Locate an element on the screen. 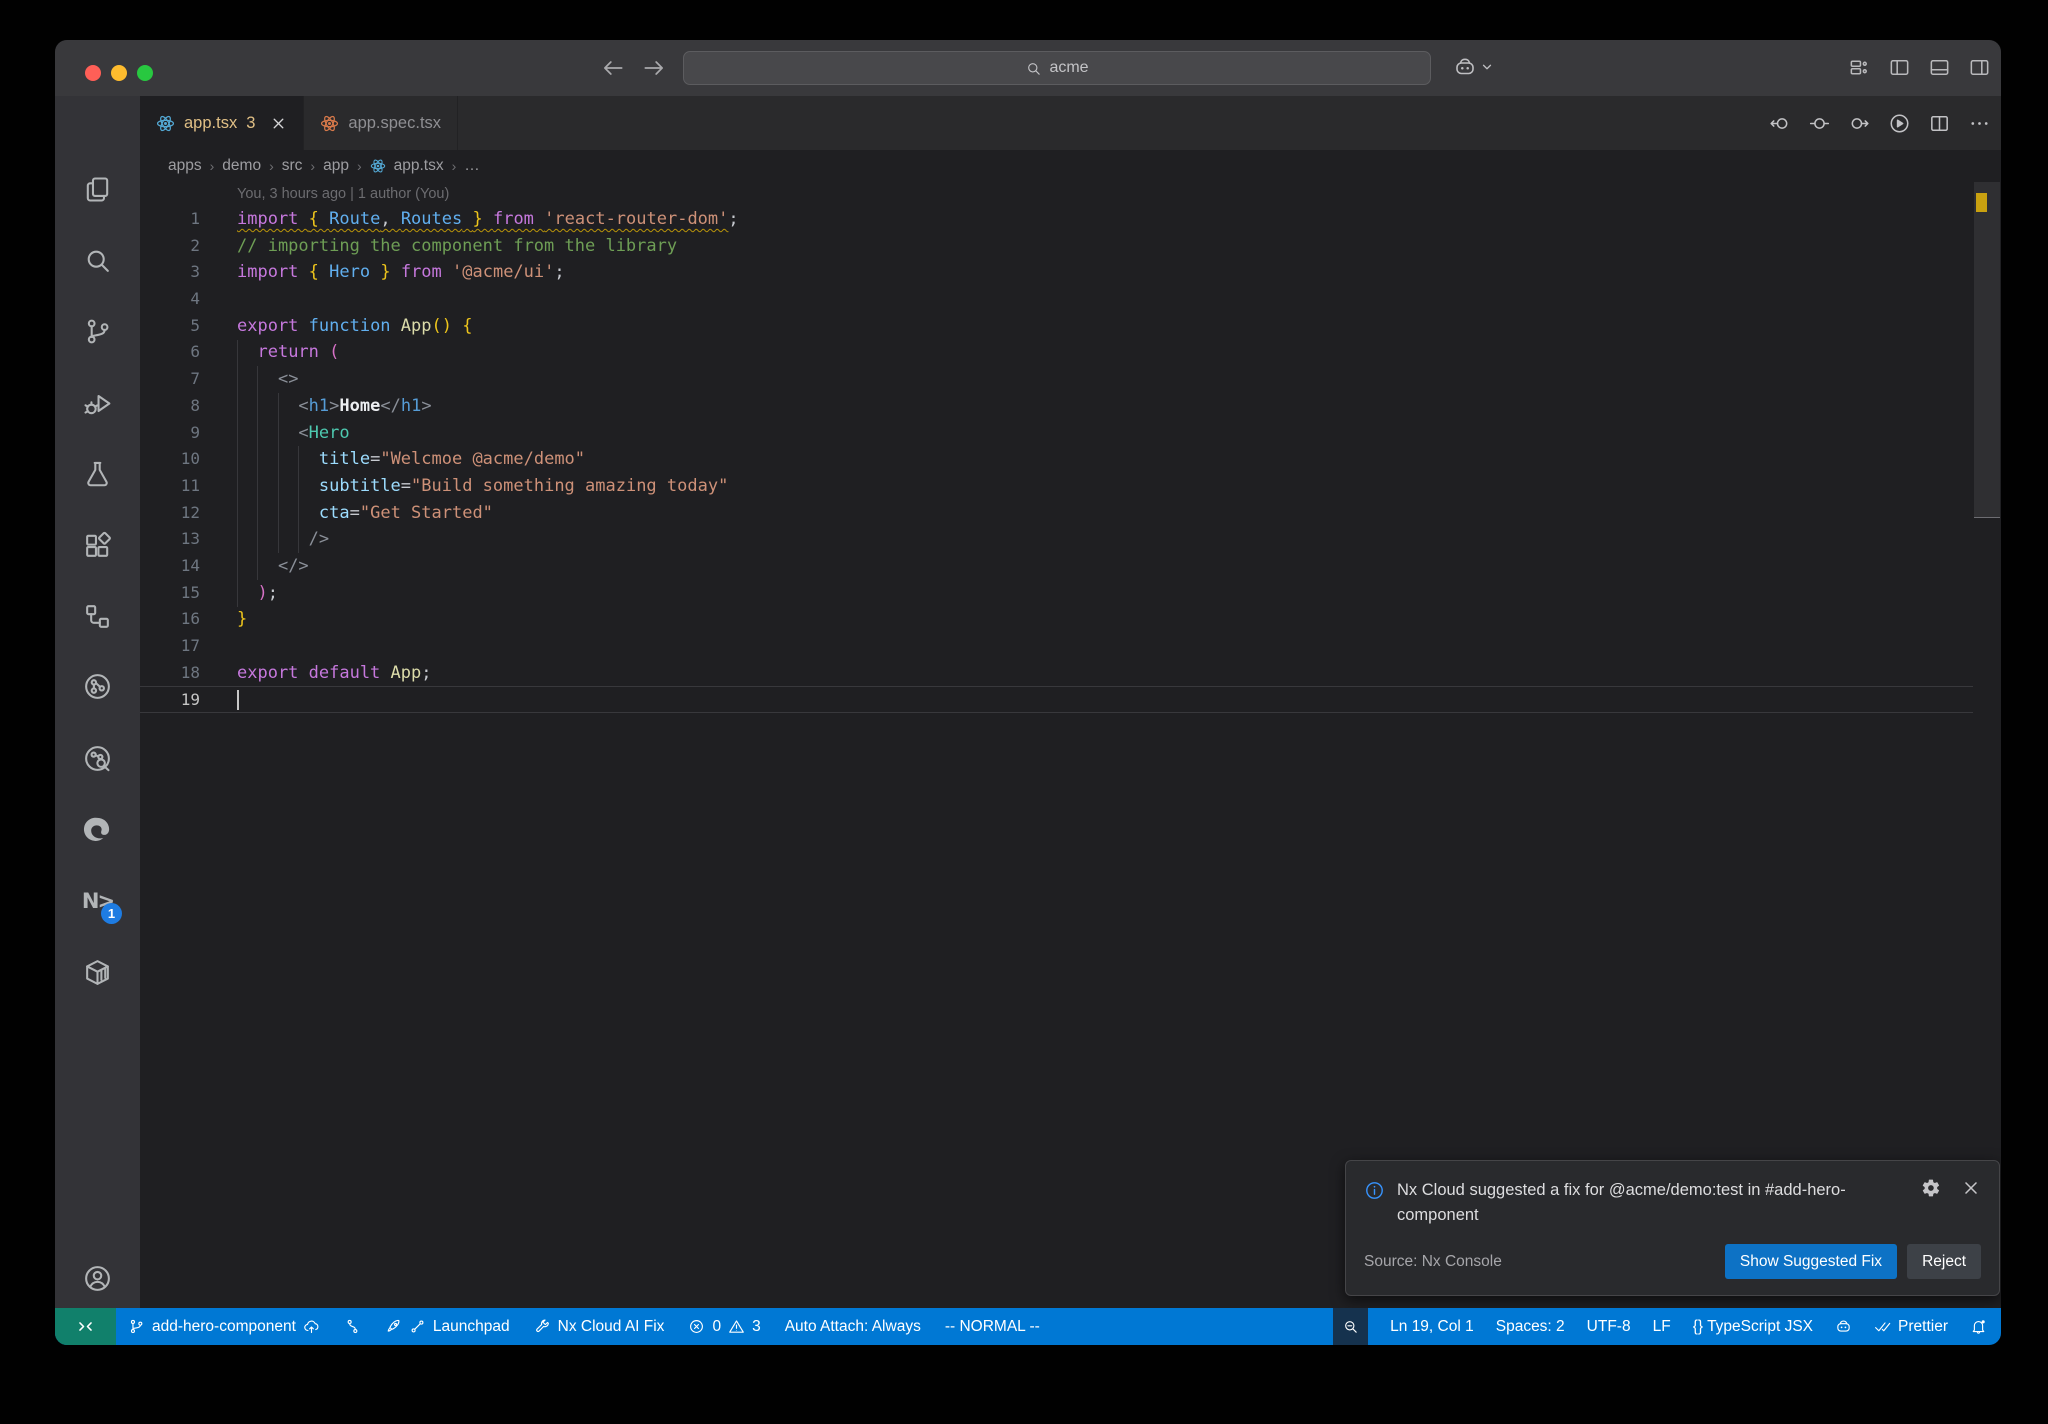  line-number: 4 is located at coordinates (170, 299).